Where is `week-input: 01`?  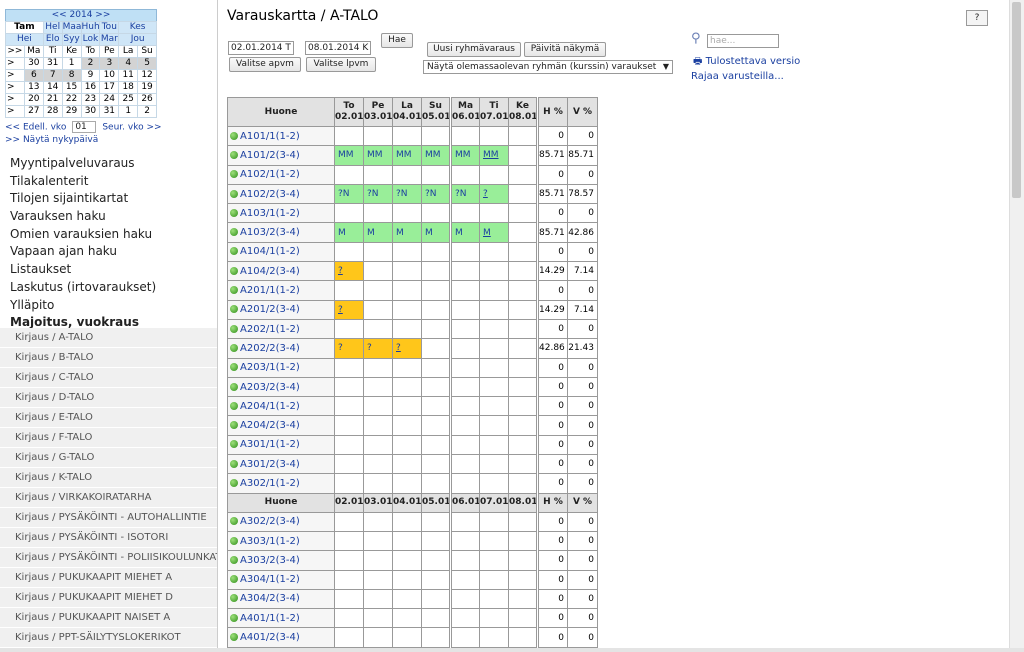
week-input: 01 is located at coordinates (84, 127).